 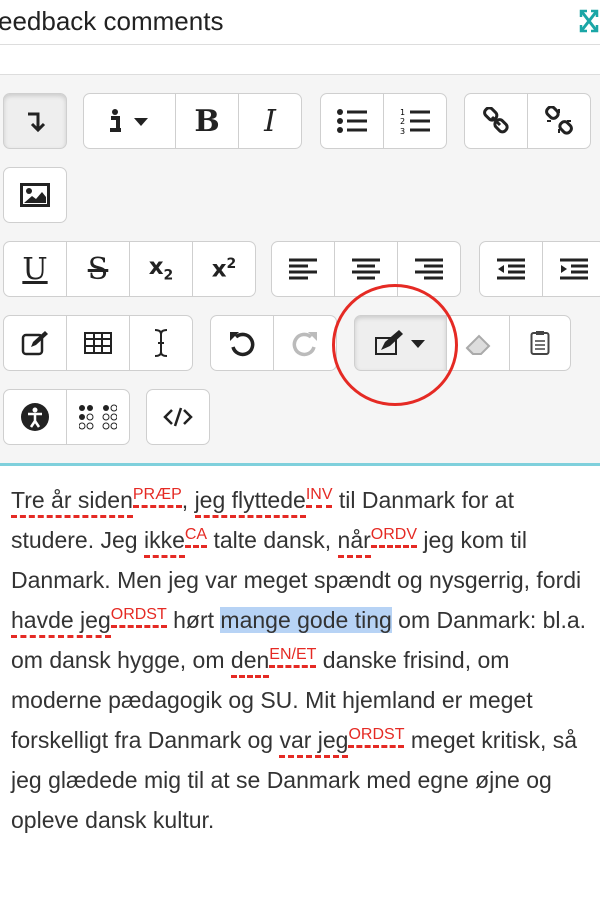 I want to click on special-char-button, so click(x=161, y=343).